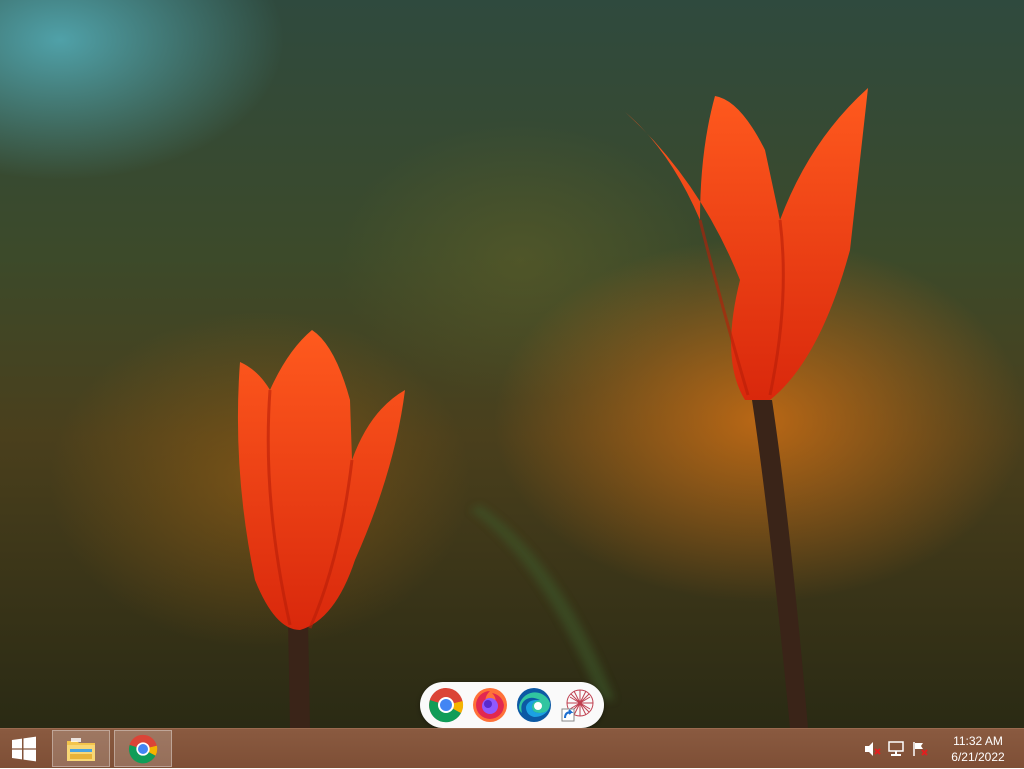 This screenshot has width=1024, height=769. I want to click on dock-item-chrome, so click(446, 705).